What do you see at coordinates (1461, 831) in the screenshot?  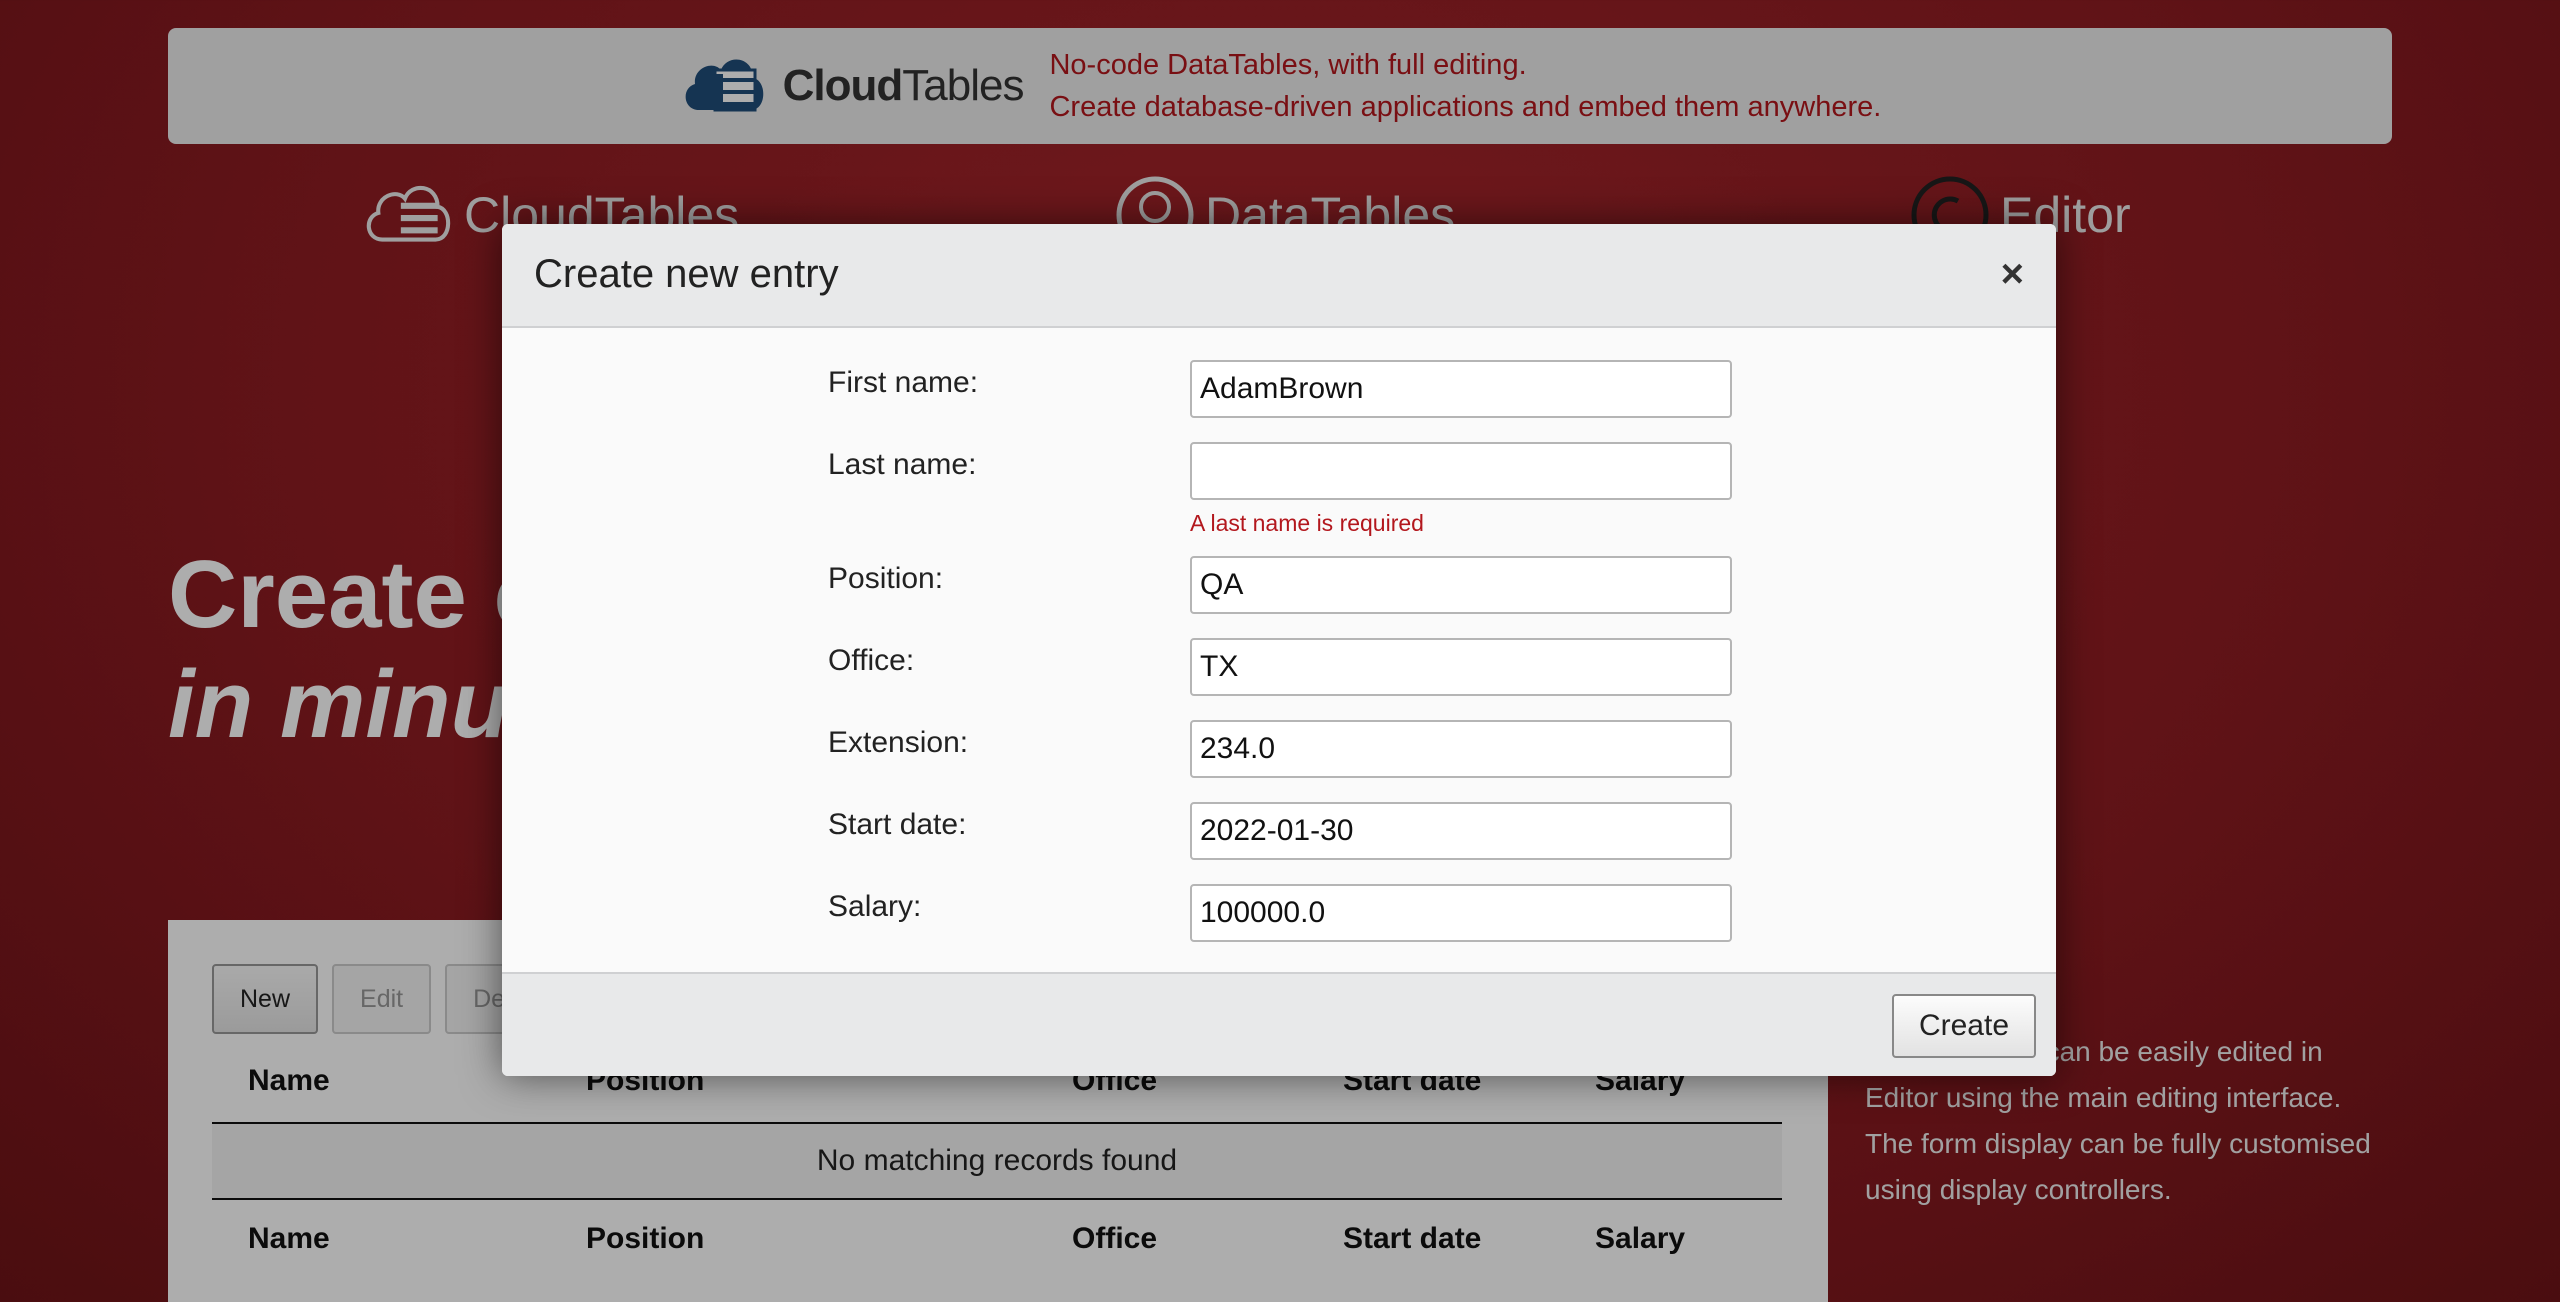 I see `start-date-input` at bounding box center [1461, 831].